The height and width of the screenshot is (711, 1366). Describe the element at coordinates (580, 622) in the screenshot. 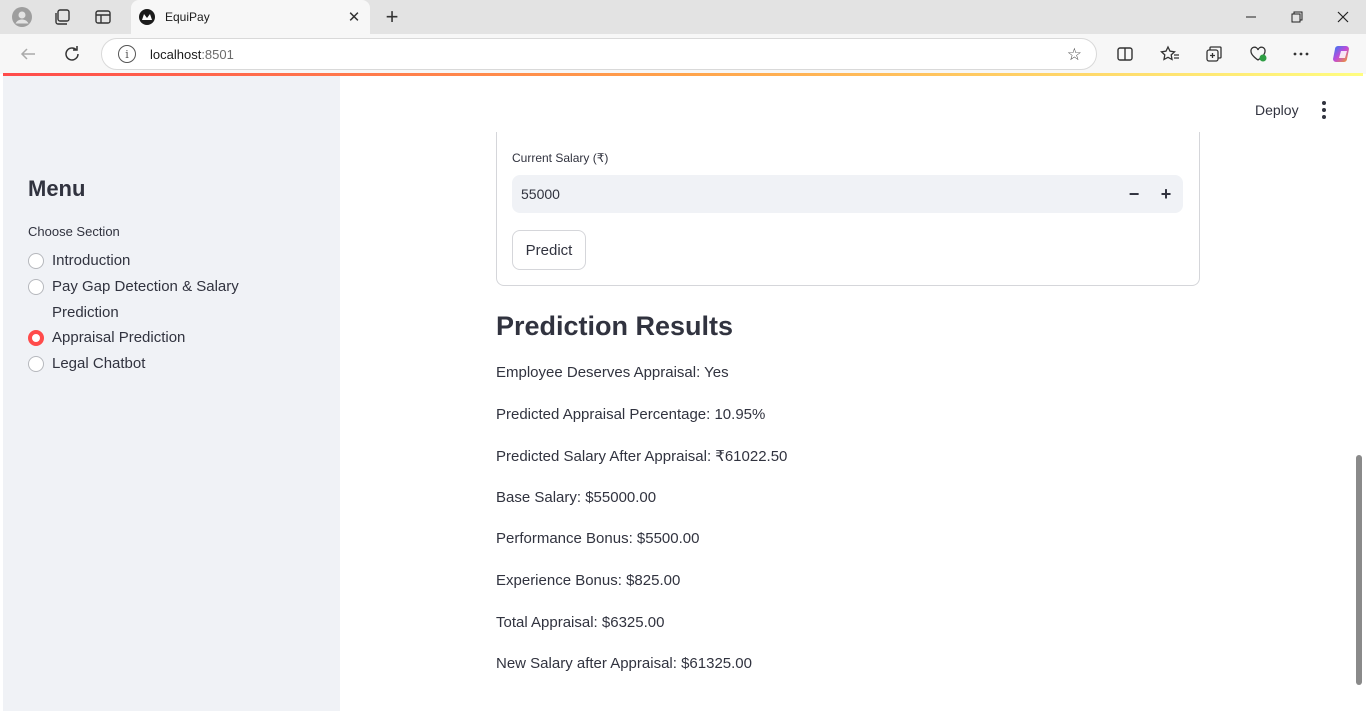

I see `result-total-appraisal: Total Appraisal: $6325.00` at that location.